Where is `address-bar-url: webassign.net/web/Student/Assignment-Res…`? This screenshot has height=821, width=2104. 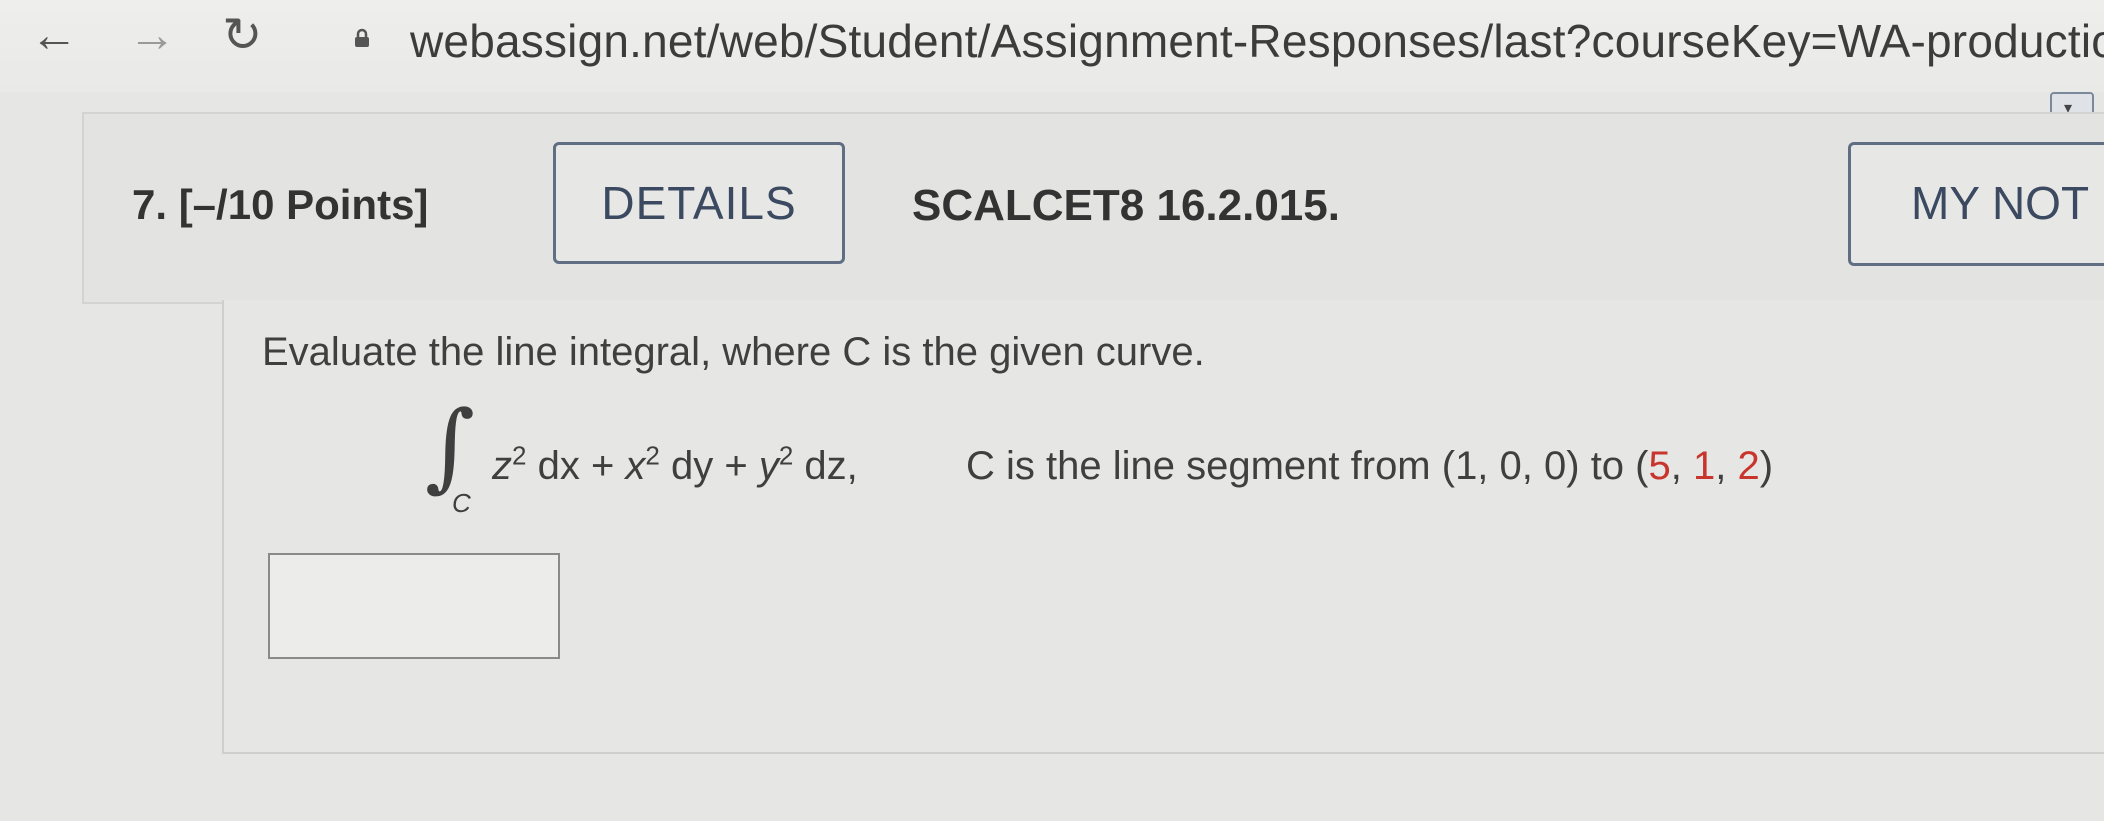
address-bar-url: webassign.net/web/Student/Assignment-Res… is located at coordinates (1257, 41).